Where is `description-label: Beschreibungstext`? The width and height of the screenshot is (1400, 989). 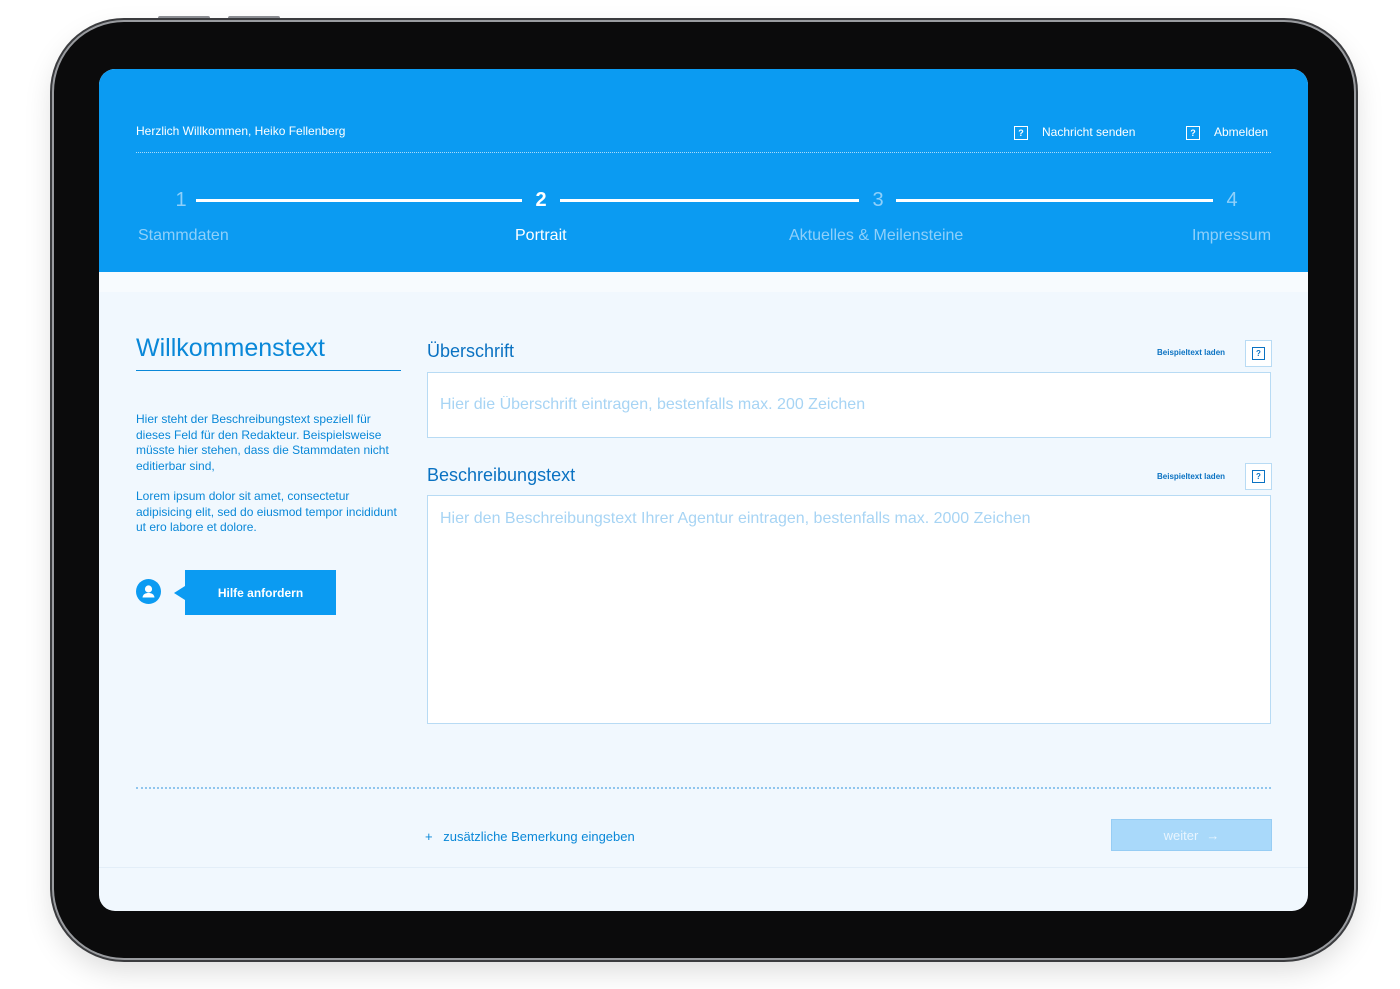
description-label: Beschreibungstext is located at coordinates (501, 475).